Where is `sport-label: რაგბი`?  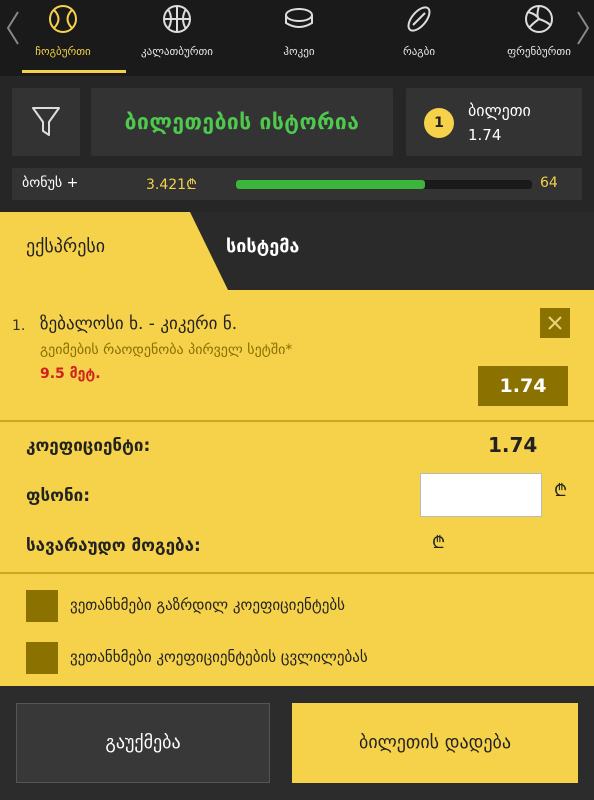 sport-label: რაგბი is located at coordinates (419, 51).